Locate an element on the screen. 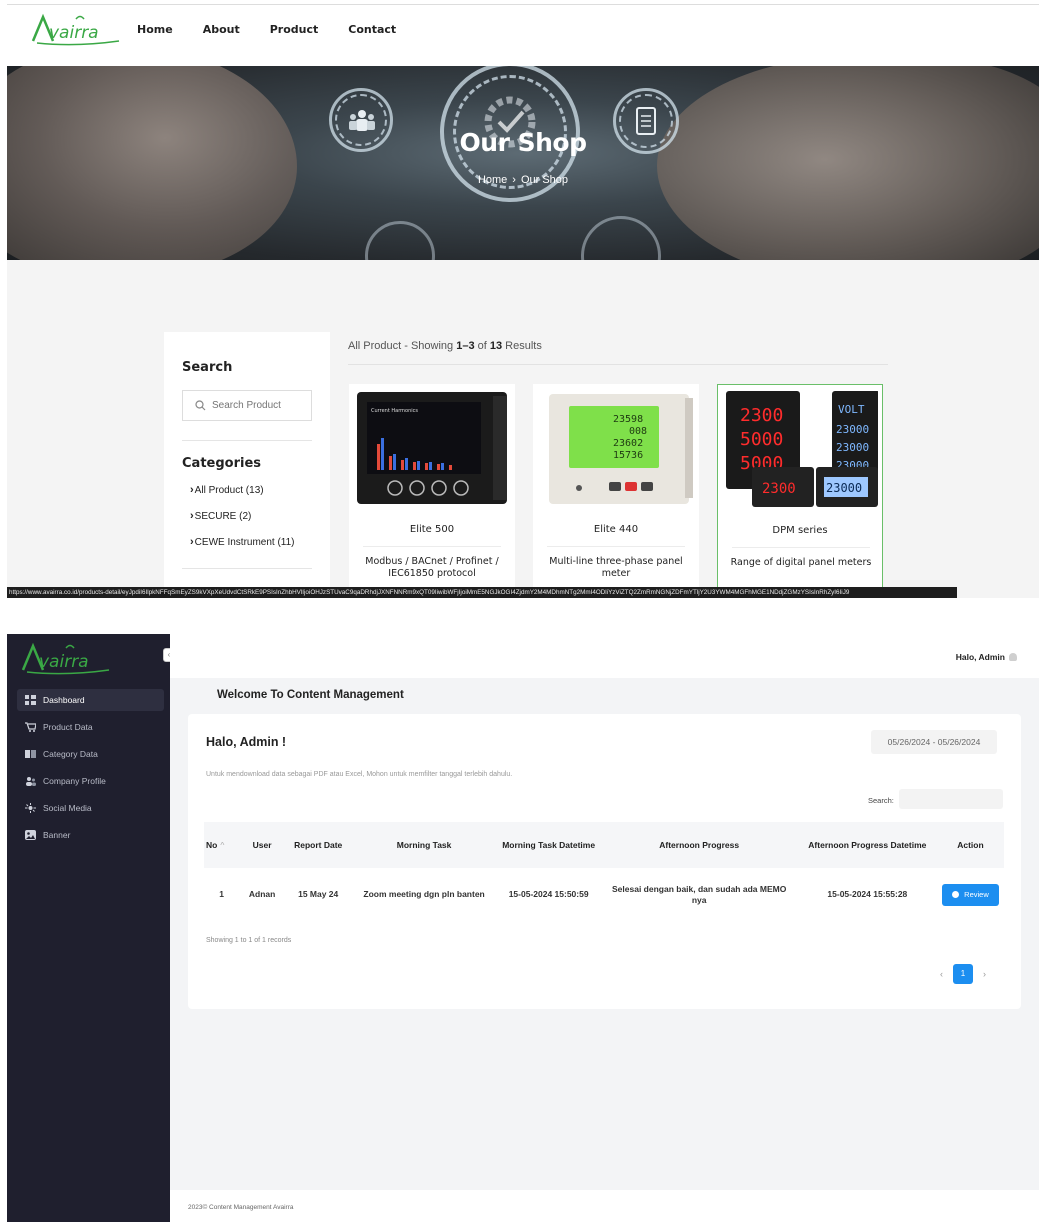 Image resolution: width=1039 pixels, height=1222 pixels. col-afternoon-progress-datetime: Afternoon Progress Datetime is located at coordinates (867, 845).